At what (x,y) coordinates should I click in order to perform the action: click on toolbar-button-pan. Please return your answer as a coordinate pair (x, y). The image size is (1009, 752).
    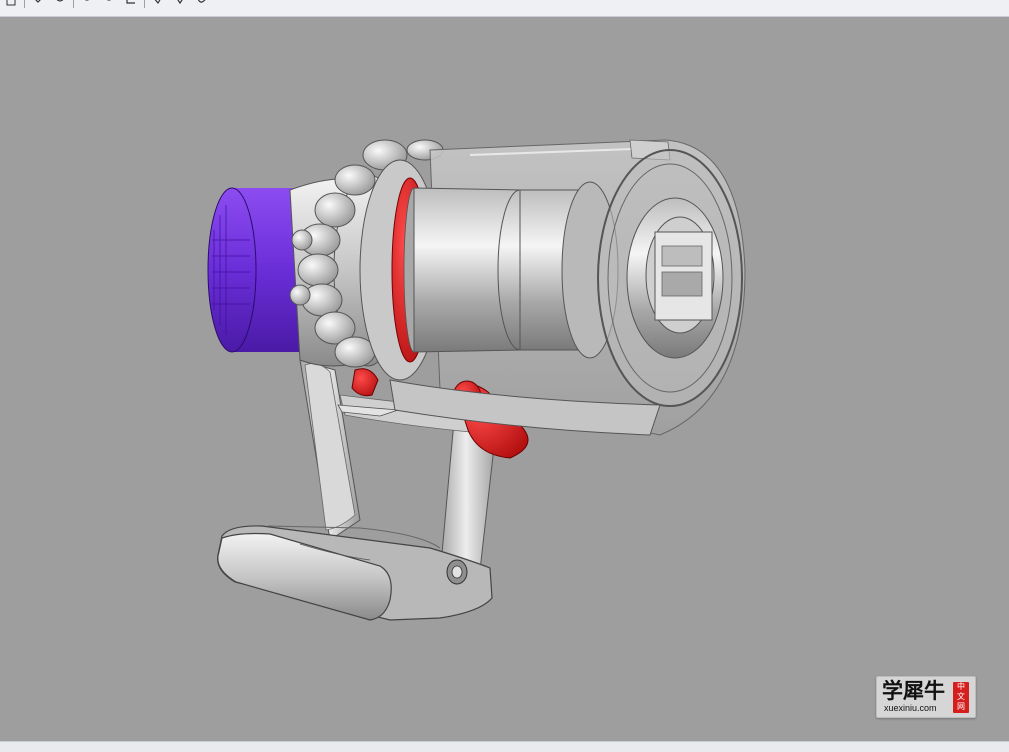
    Looking at the image, I should click on (109, 4).